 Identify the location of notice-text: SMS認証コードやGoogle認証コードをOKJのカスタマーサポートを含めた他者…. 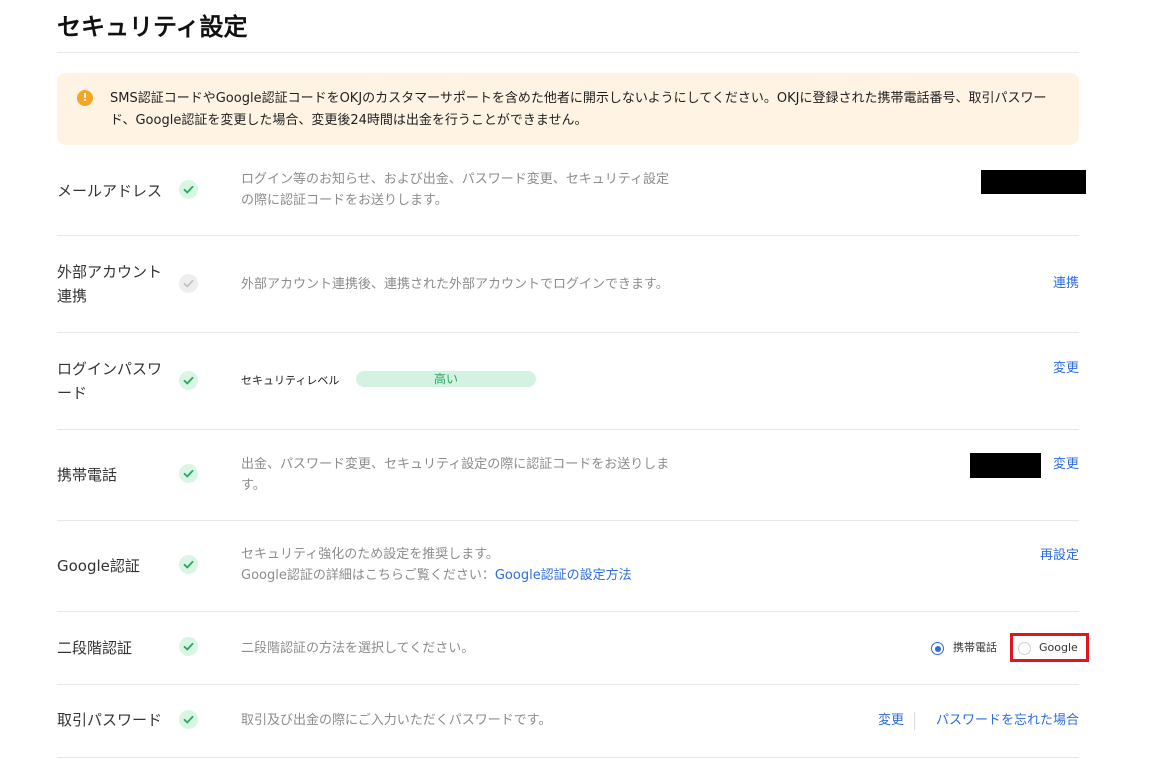
(578, 109).